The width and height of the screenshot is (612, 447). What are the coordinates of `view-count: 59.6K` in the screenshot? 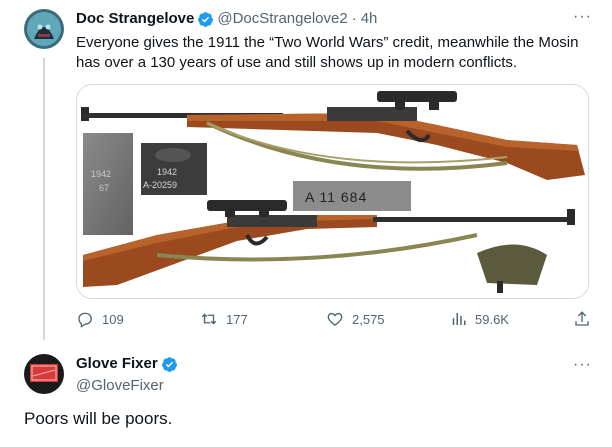 It's located at (492, 319).